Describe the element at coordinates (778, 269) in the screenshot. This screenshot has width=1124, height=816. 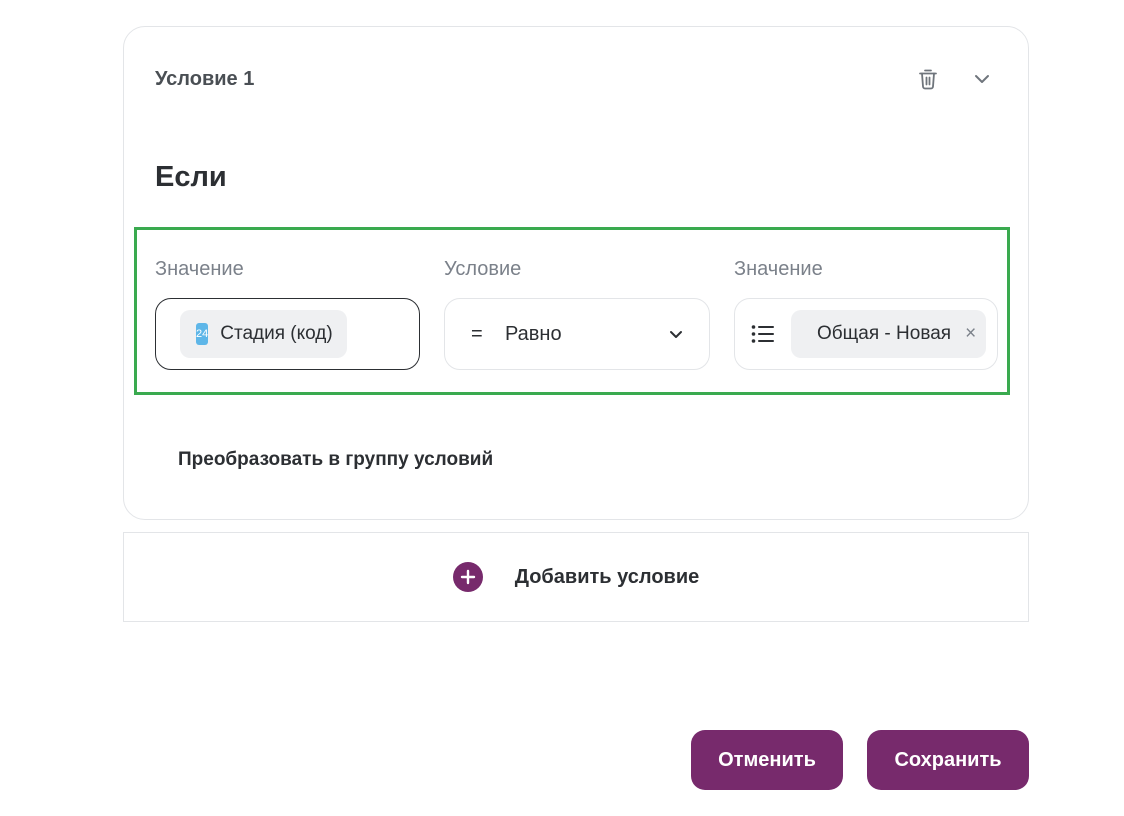
I see `value-label-right: Значение` at that location.